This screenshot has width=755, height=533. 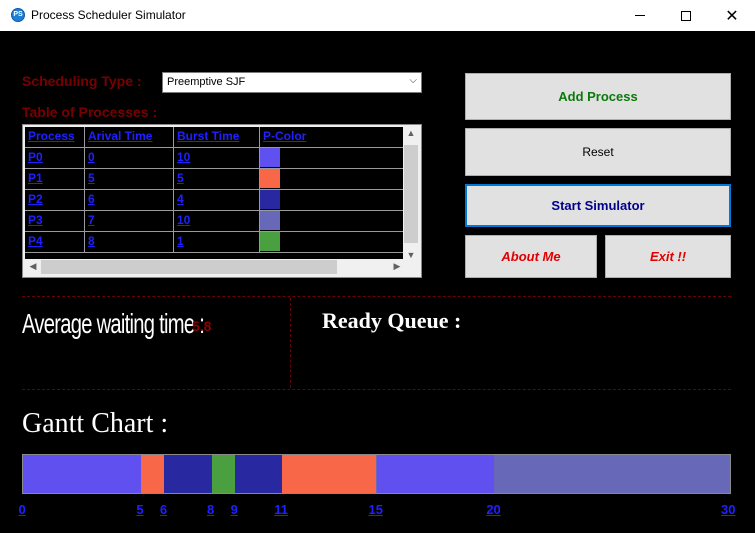 What do you see at coordinates (189, 267) in the screenshot?
I see `horizontal-scroll-thumb` at bounding box center [189, 267].